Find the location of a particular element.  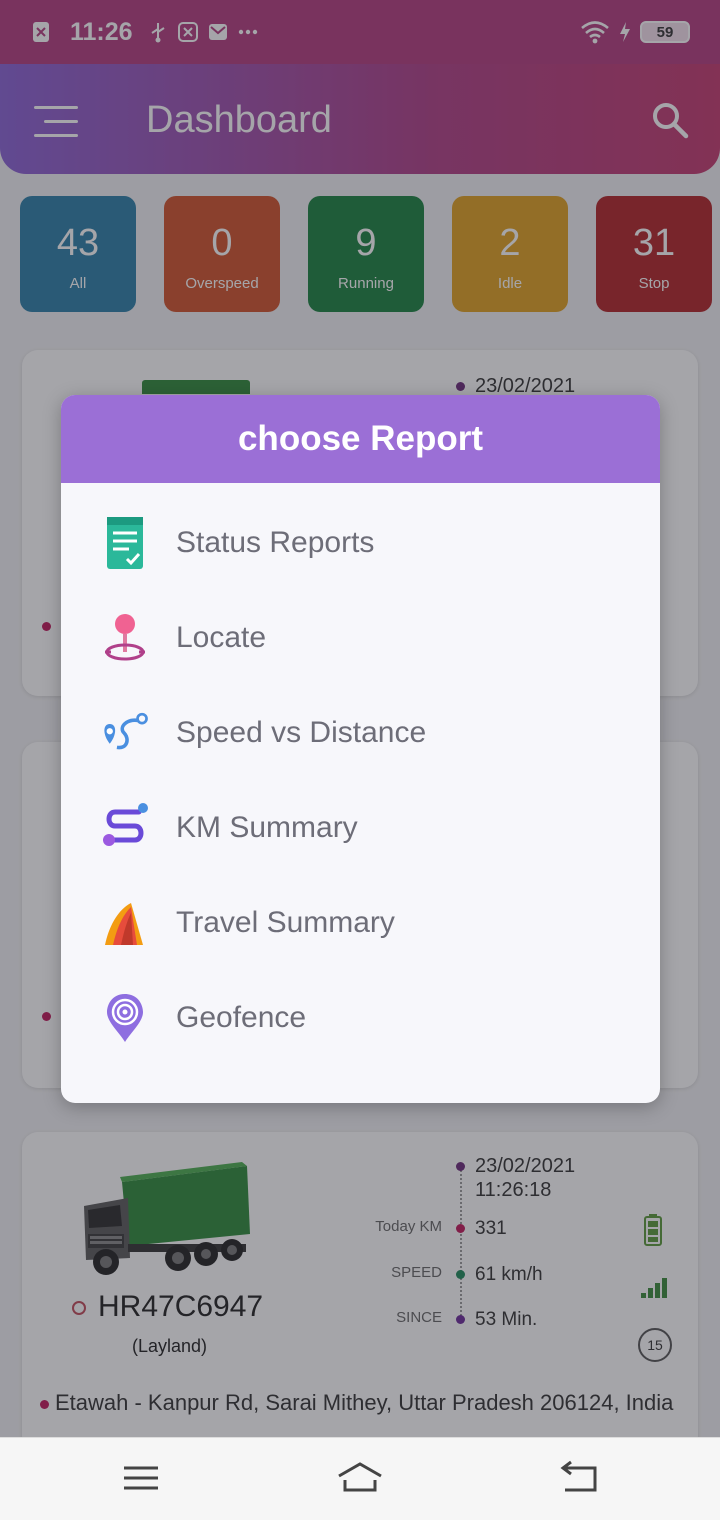

option-geofence: Geofence is located at coordinates (360, 1018).